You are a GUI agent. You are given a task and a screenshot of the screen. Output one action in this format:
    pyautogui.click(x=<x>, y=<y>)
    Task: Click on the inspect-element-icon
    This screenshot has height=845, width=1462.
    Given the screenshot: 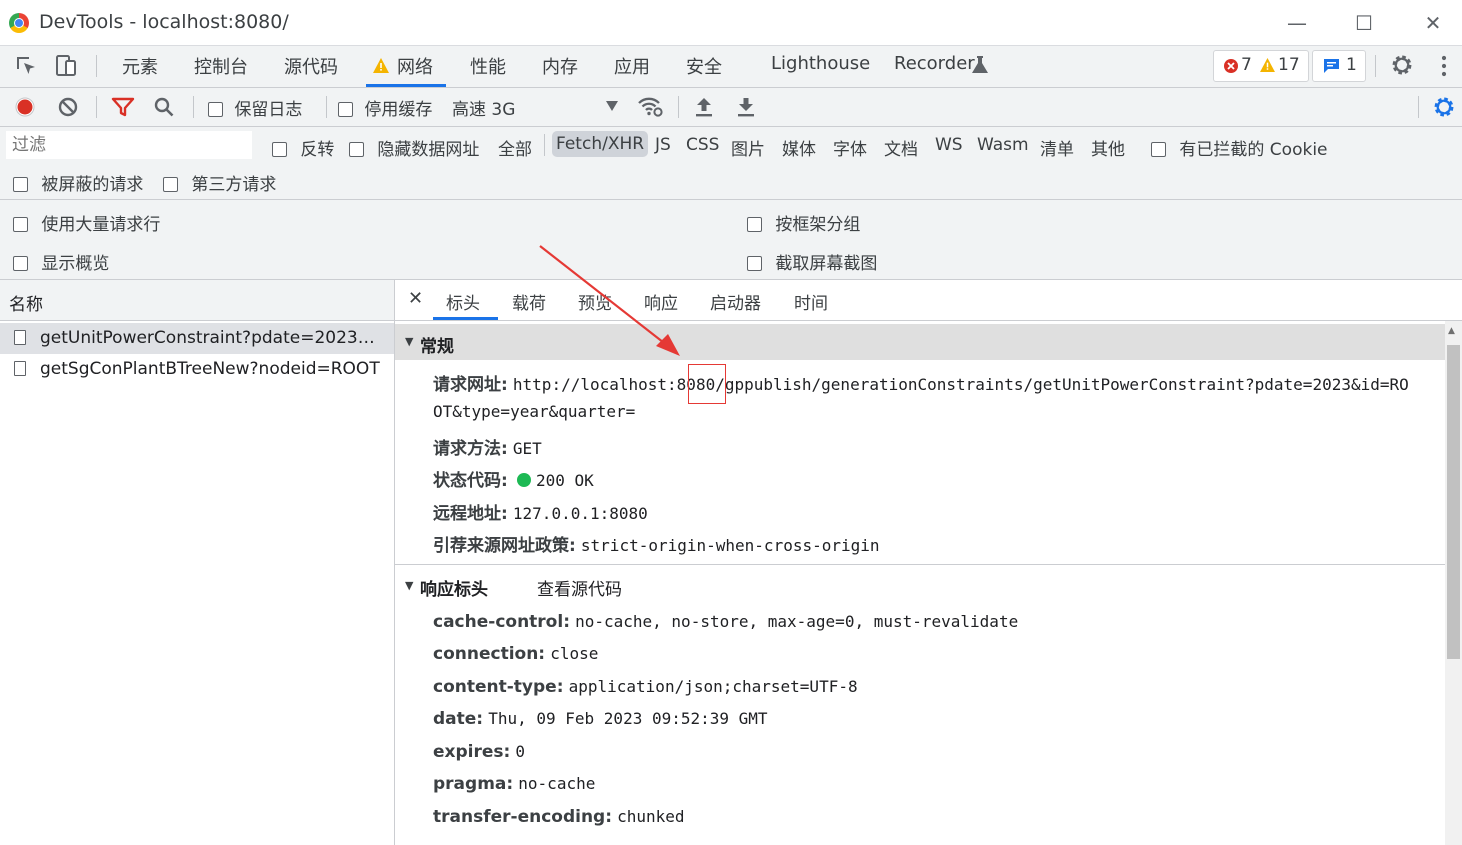 What is the action you would take?
    pyautogui.click(x=26, y=66)
    